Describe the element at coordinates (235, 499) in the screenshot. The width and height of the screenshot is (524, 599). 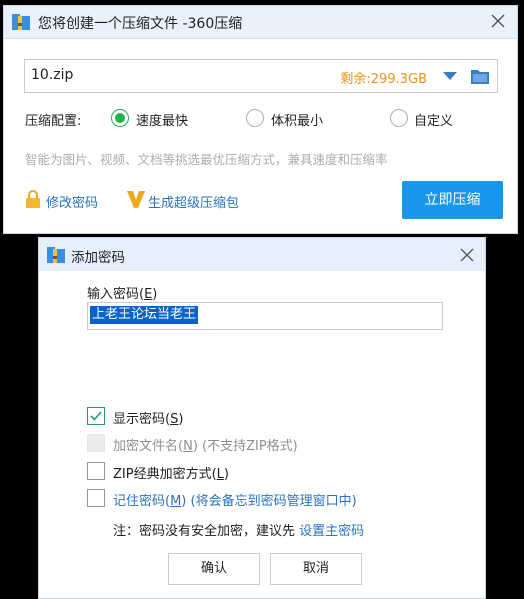
I see `remember-password-label: 记住密码(M) (将会备忘到密码管理窗口中)` at that location.